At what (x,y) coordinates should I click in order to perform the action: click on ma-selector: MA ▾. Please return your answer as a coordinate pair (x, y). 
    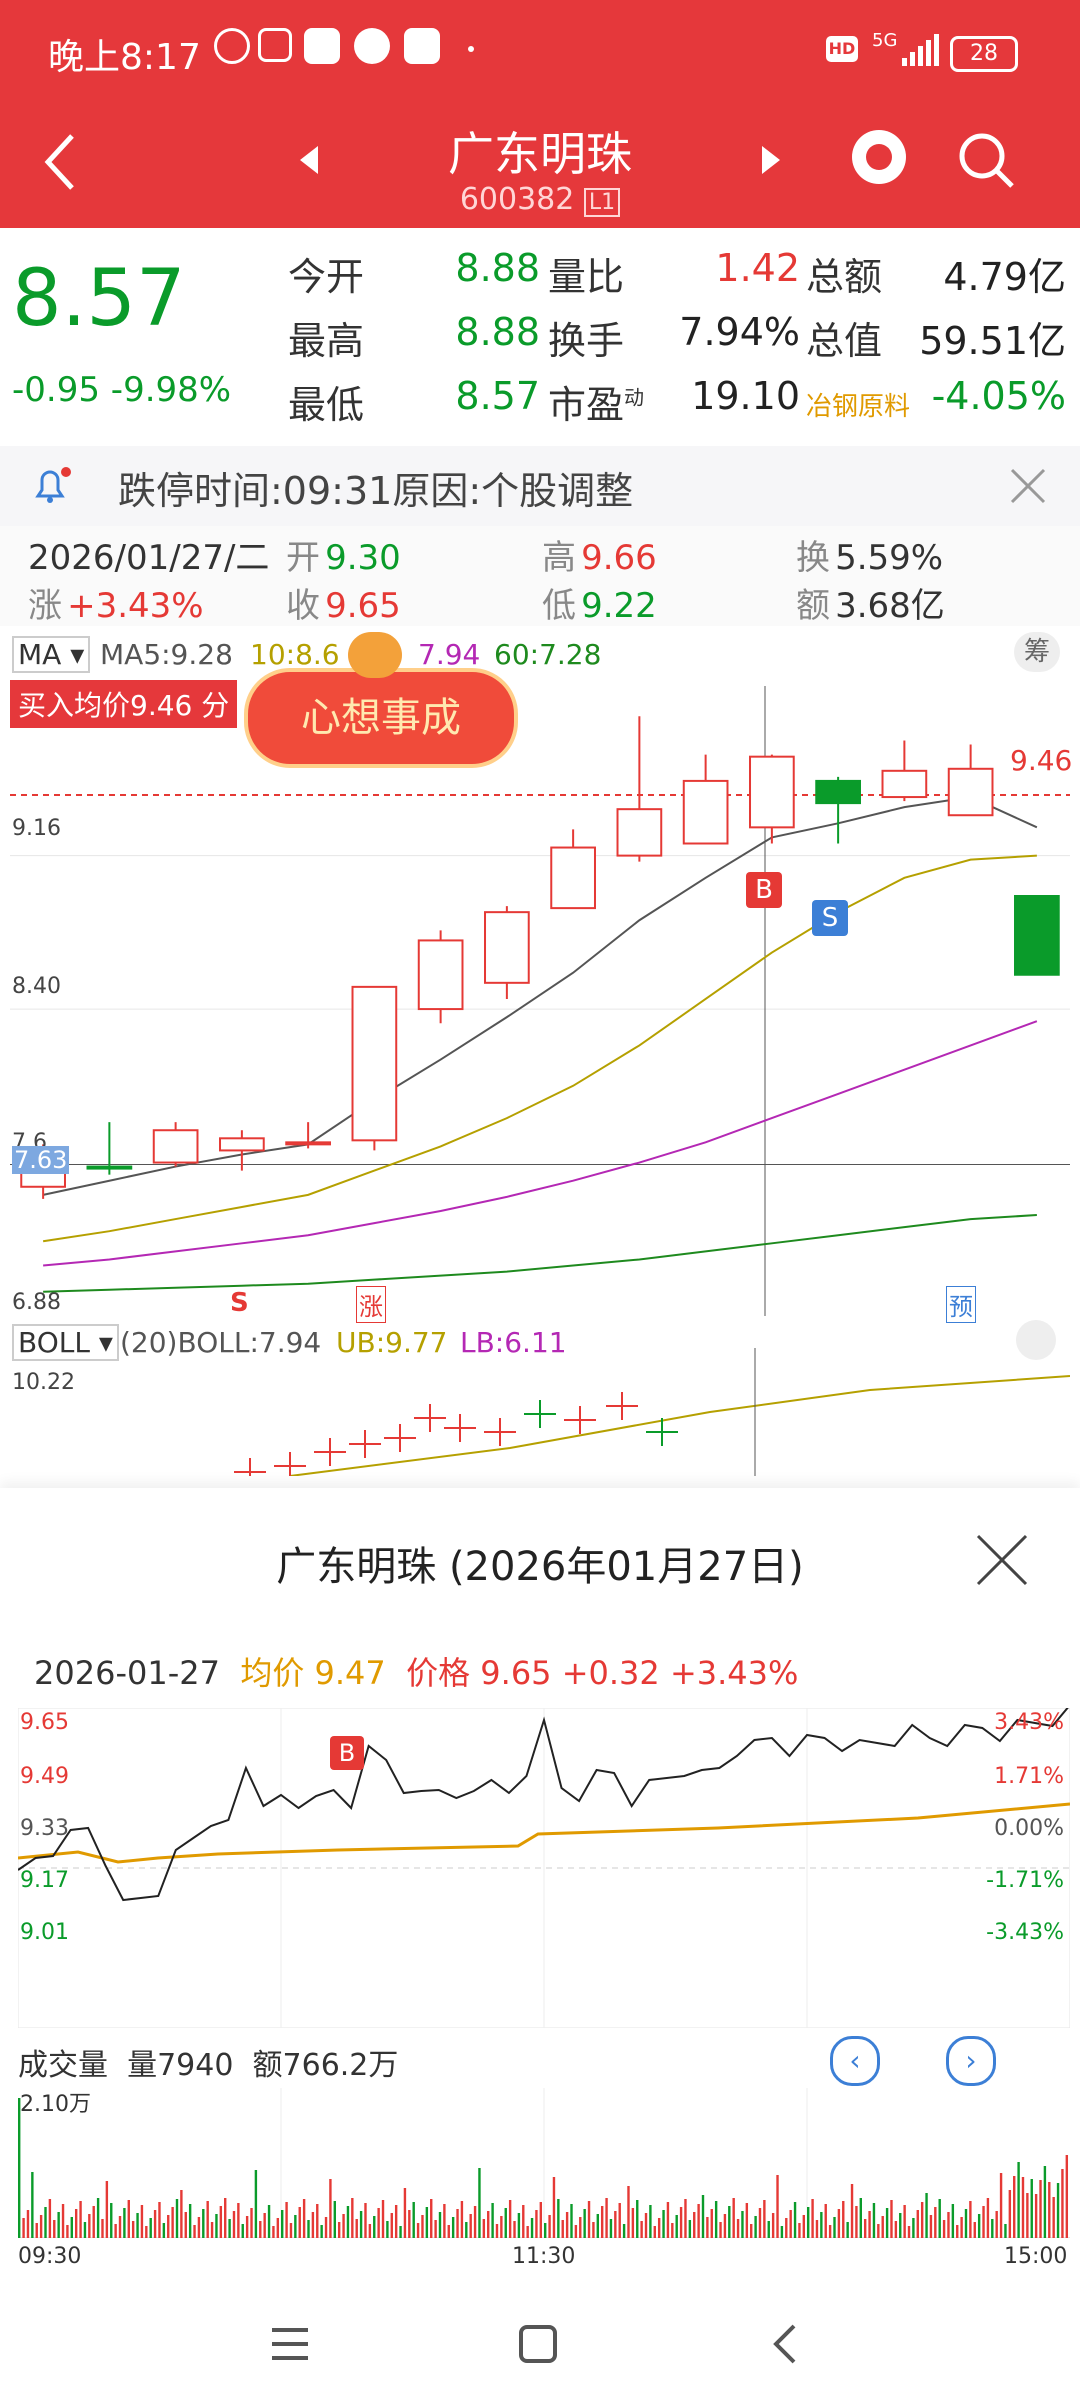
    Looking at the image, I should click on (51, 654).